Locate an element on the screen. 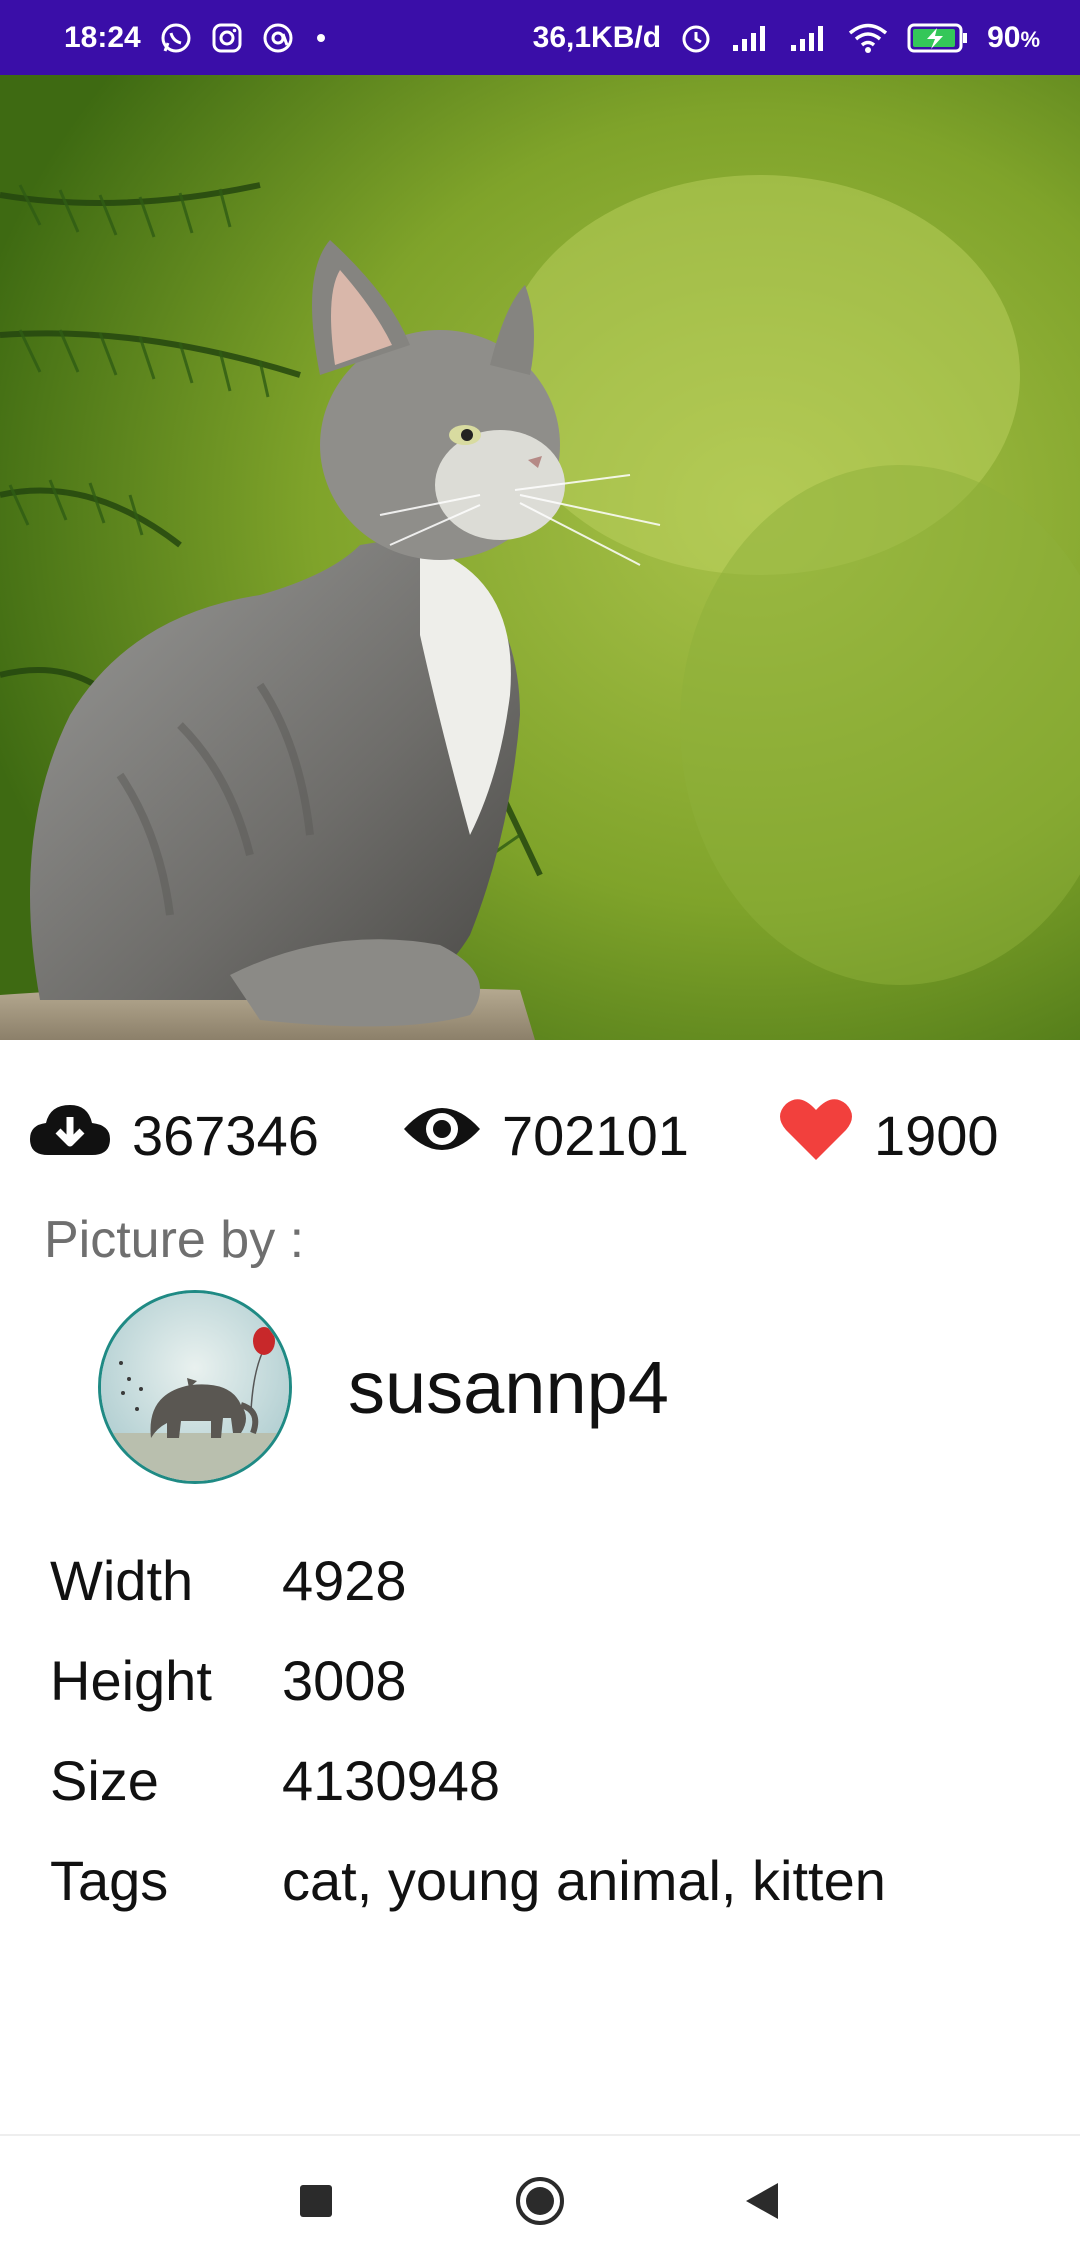  detail-row-tags: Tags cat, young animal, kitten is located at coordinates (550, 1880).